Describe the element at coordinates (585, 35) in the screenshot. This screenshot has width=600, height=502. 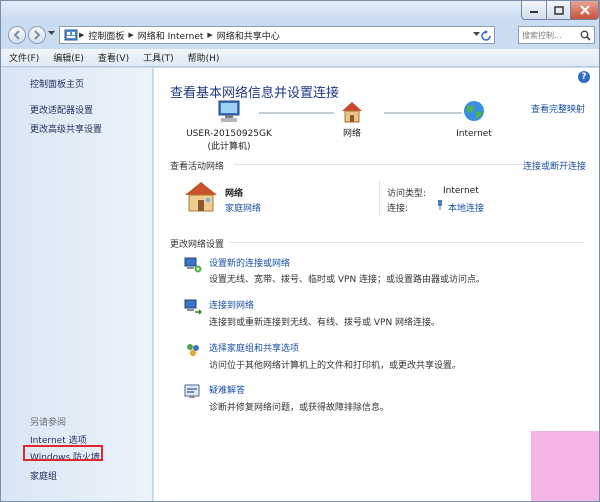
I see `search-icon` at that location.